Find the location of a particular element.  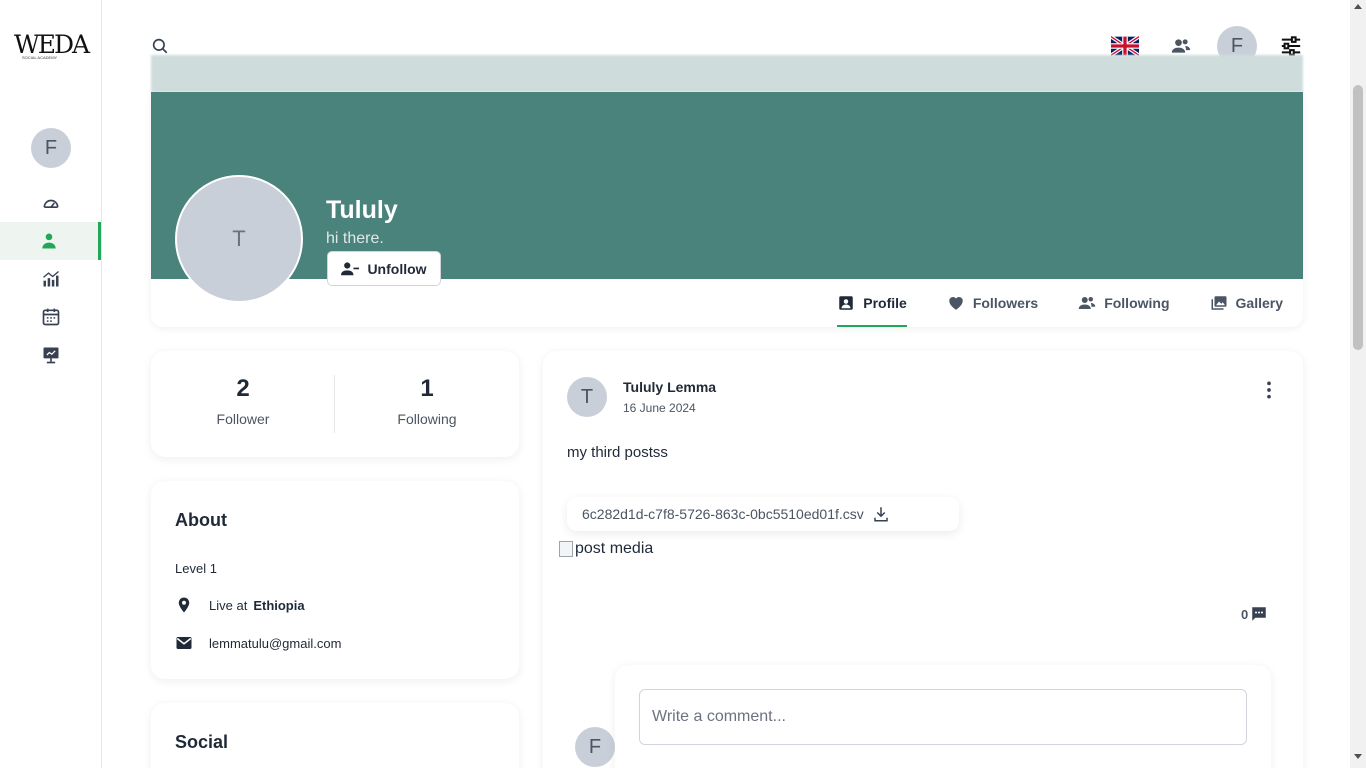

following-stat: 1 Following is located at coordinates (427, 401).